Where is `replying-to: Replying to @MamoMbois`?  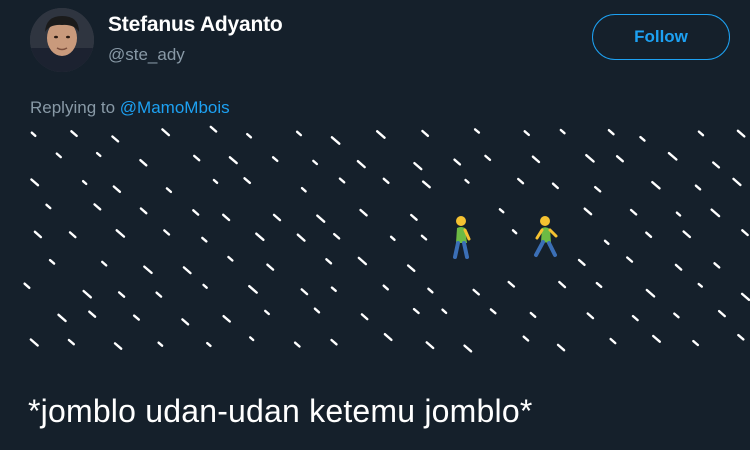 replying-to: Replying to @MamoMbois is located at coordinates (130, 108).